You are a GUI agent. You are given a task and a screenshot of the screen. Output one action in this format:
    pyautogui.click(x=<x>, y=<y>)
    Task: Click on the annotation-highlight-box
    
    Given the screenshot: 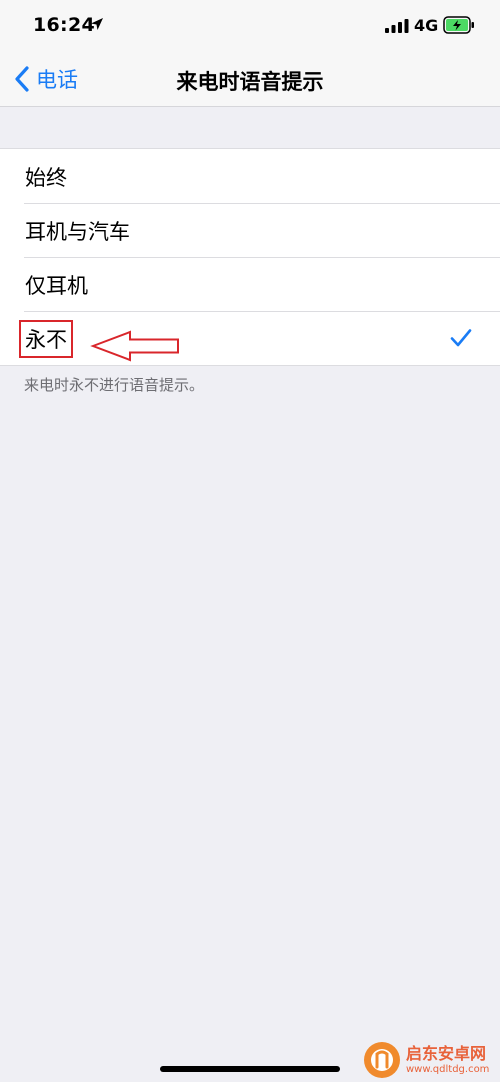 What is the action you would take?
    pyautogui.click(x=46, y=339)
    